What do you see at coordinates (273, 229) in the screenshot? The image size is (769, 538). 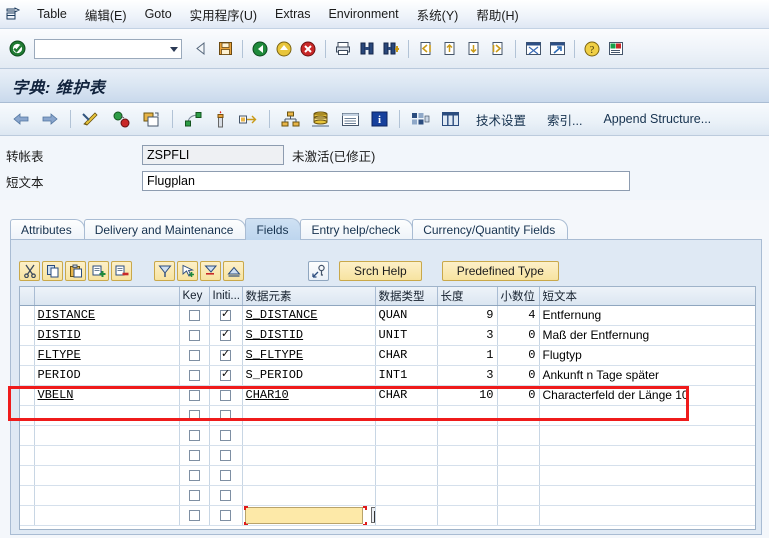 I see `tab-fields: Fields` at bounding box center [273, 229].